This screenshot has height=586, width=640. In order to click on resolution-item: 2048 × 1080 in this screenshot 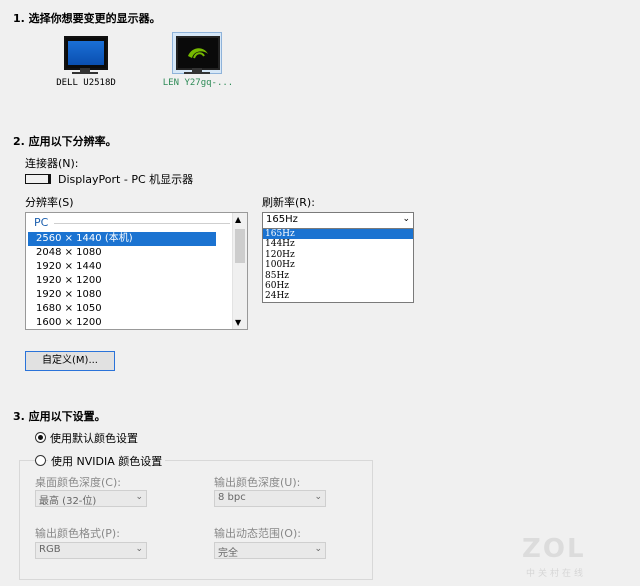, I will do `click(65, 253)`.